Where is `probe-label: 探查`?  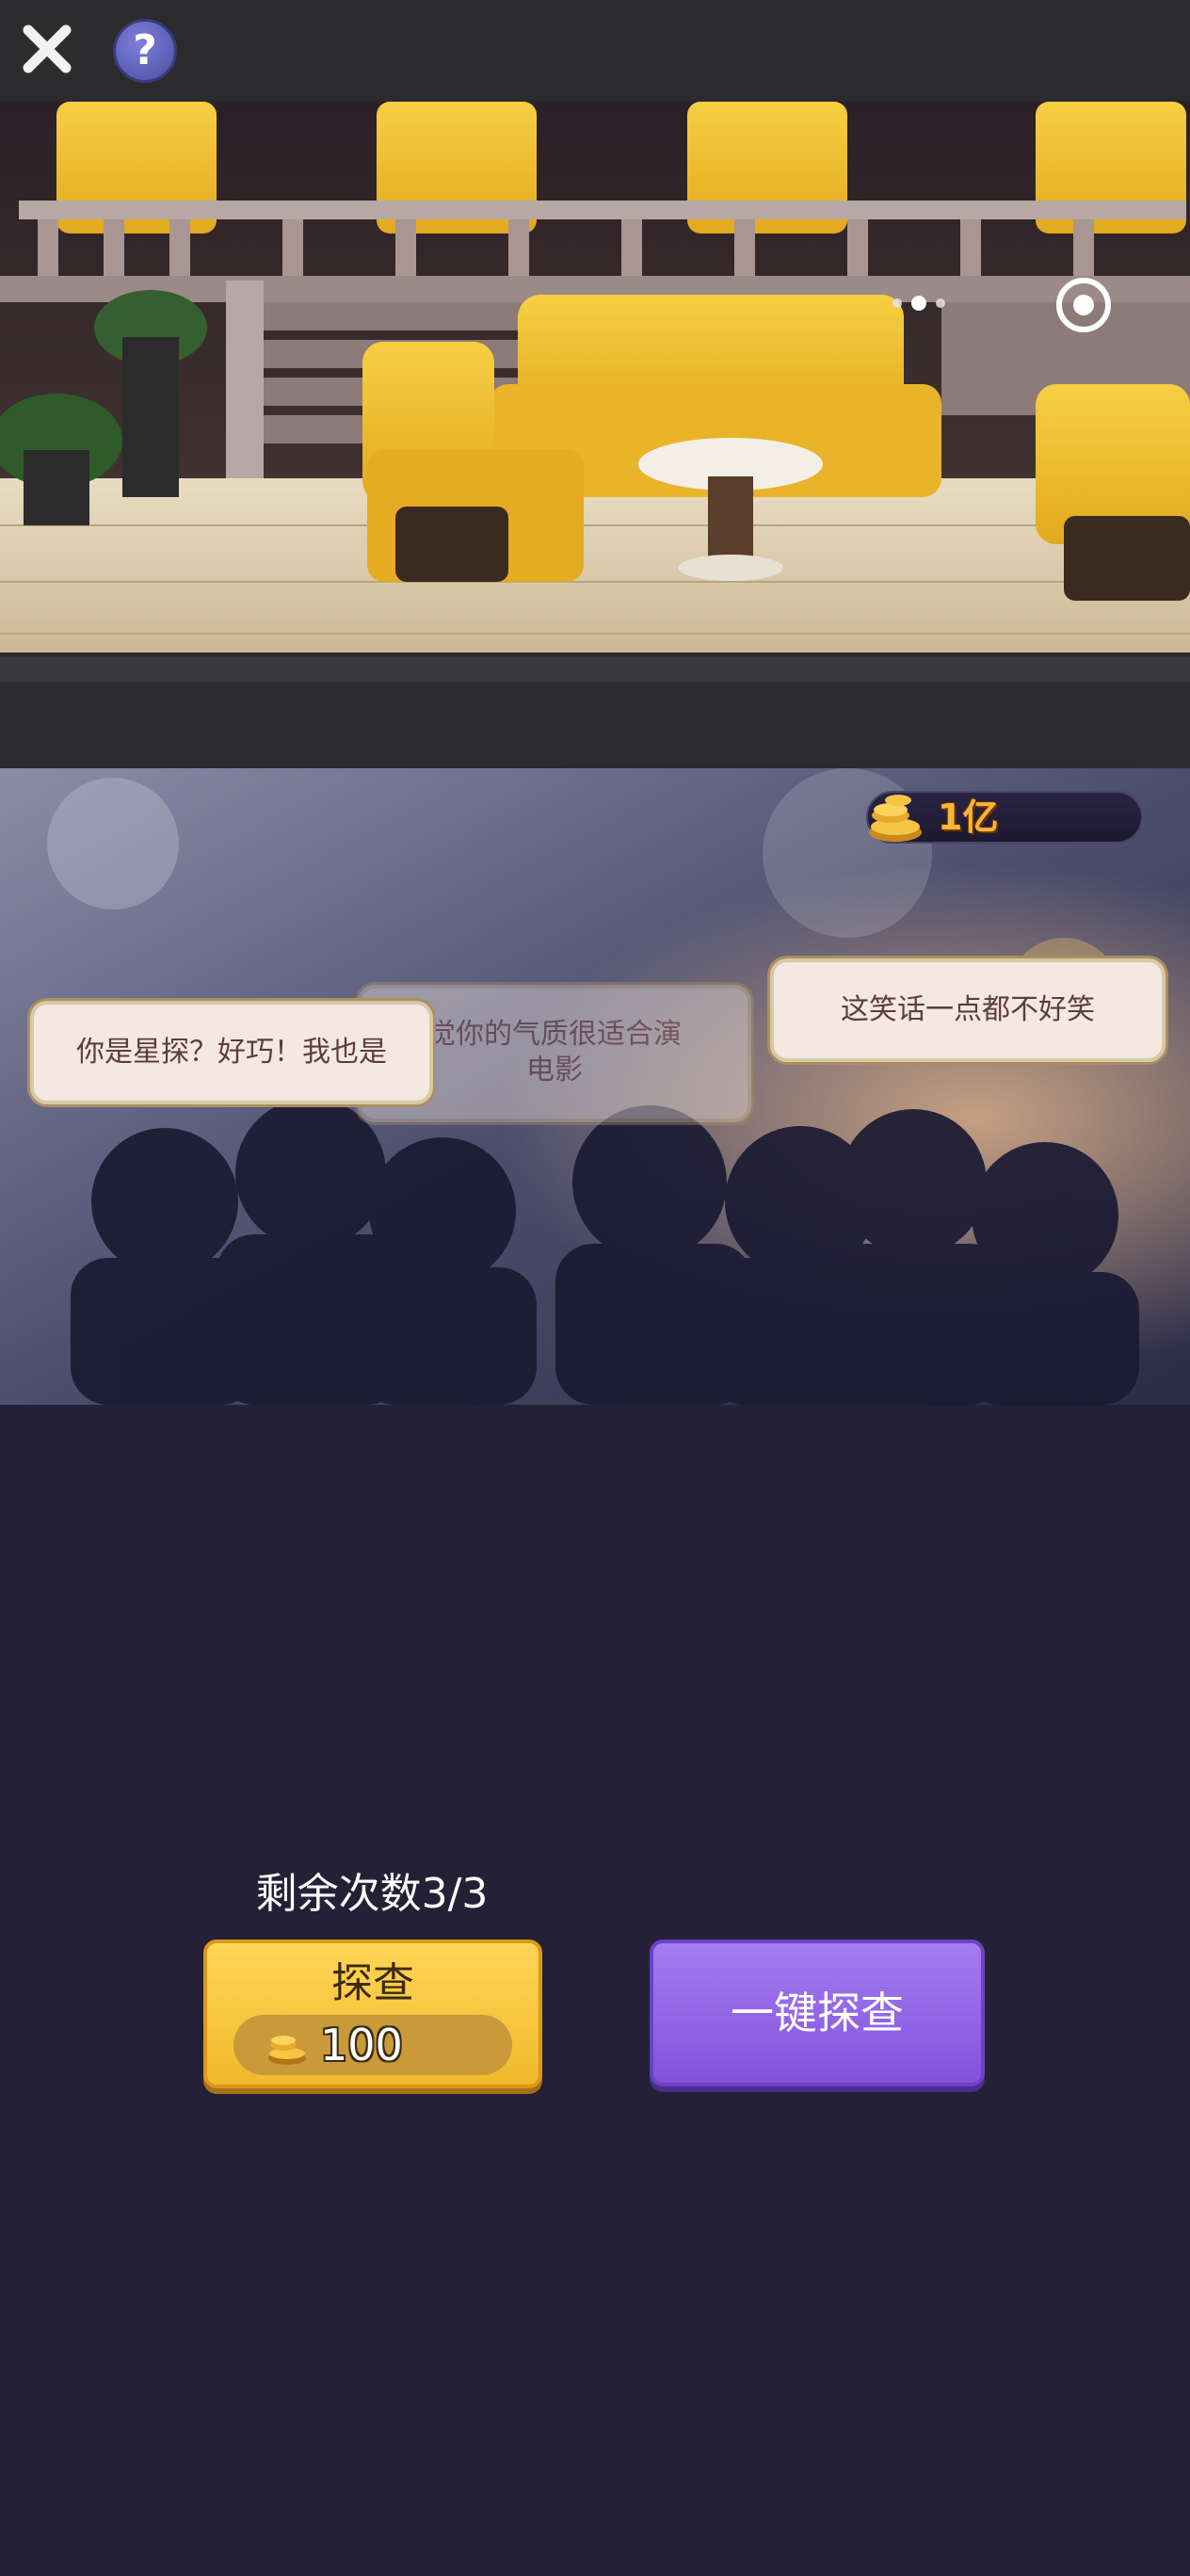 probe-label: 探查 is located at coordinates (372, 1983).